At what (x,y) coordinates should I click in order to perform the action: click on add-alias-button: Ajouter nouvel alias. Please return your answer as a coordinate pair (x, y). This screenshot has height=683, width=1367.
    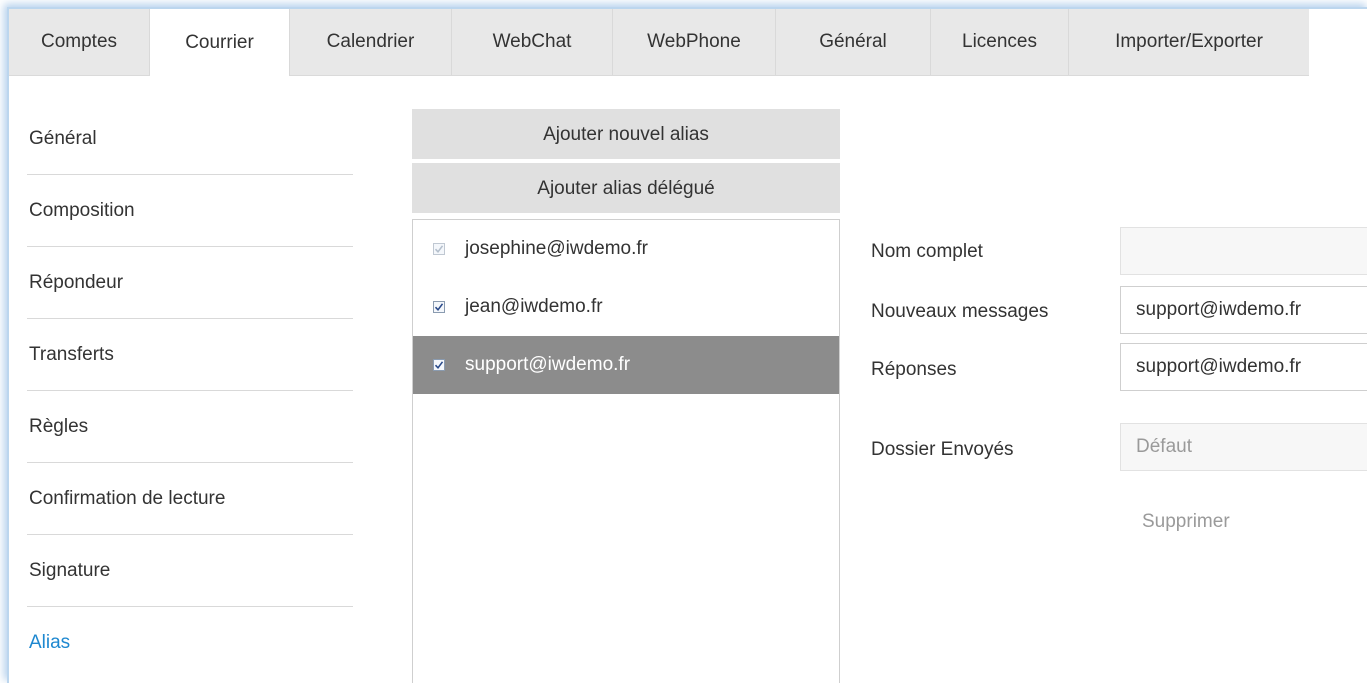
    Looking at the image, I should click on (626, 134).